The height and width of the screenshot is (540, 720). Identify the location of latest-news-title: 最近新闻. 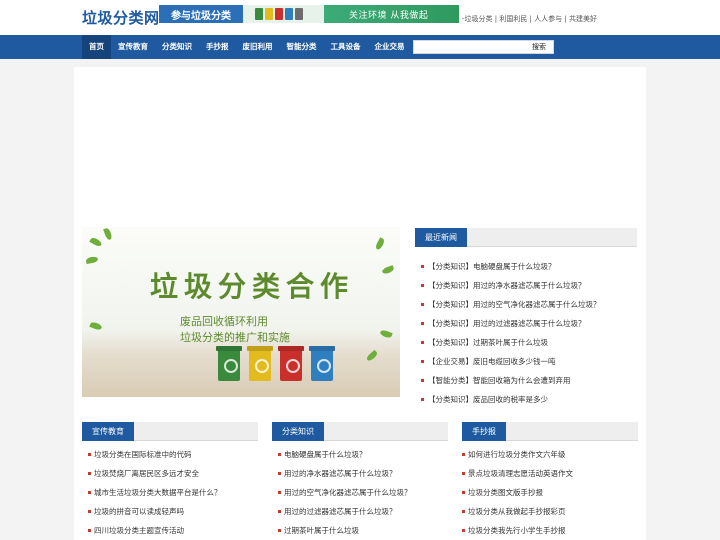
(441, 237).